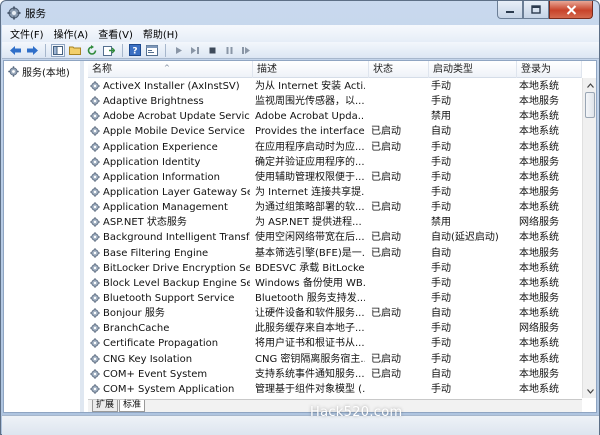 Image resolution: width=600 pixels, height=435 pixels. I want to click on export-button, so click(109, 50).